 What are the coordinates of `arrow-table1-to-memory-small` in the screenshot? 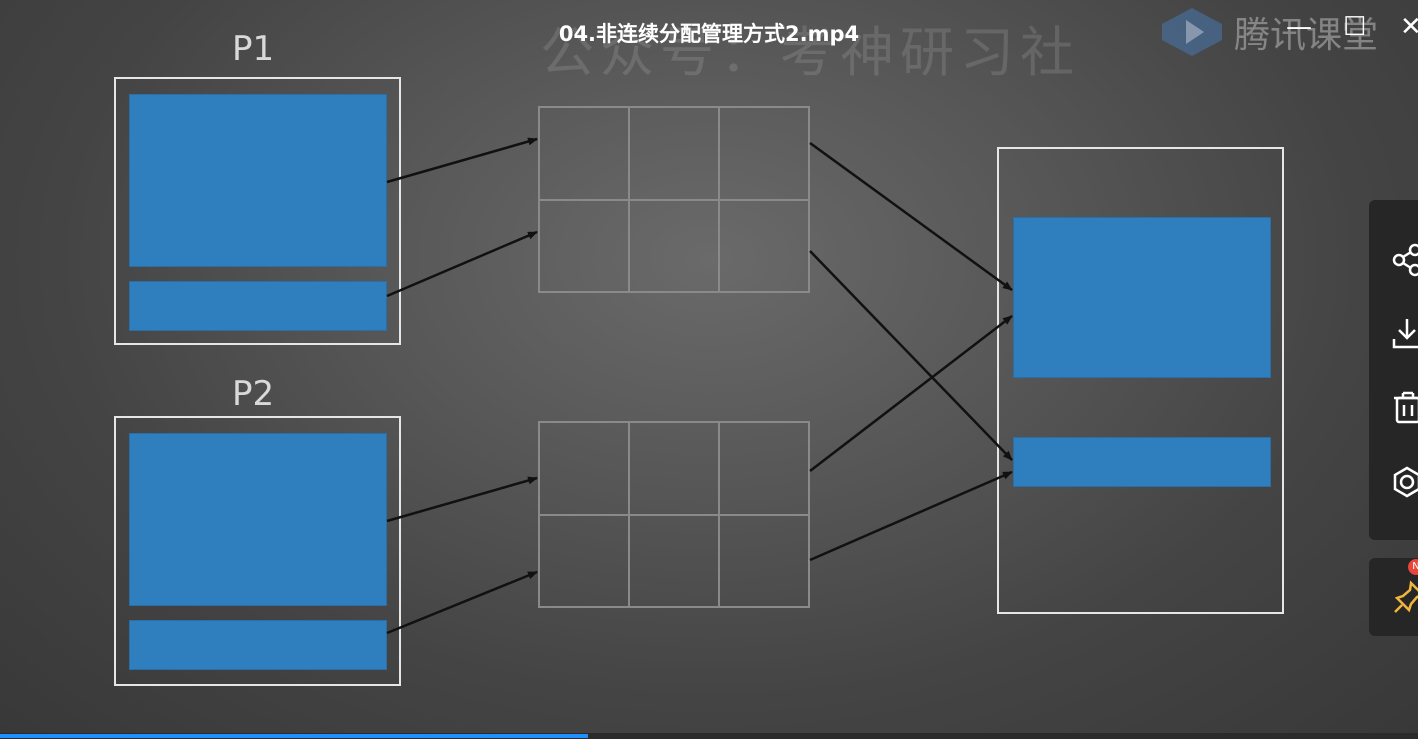 It's located at (911, 355).